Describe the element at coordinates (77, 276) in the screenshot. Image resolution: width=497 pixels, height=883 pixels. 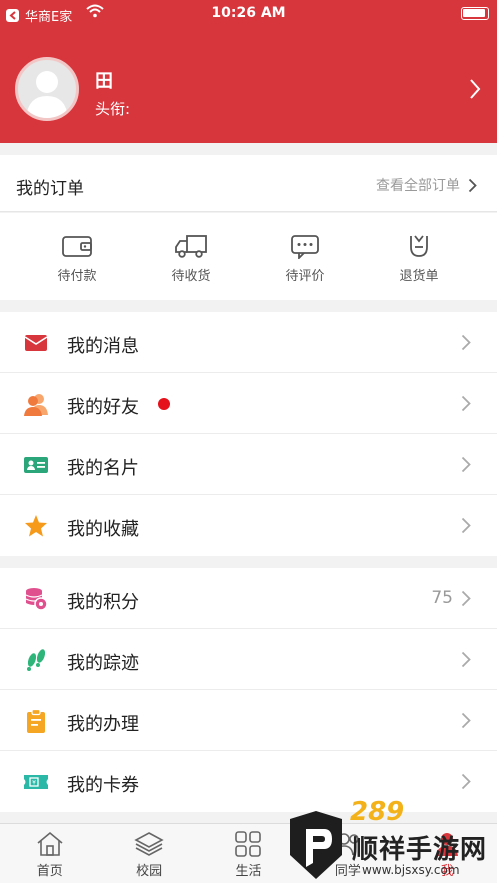
I see `order-item-label: 待付款` at that location.